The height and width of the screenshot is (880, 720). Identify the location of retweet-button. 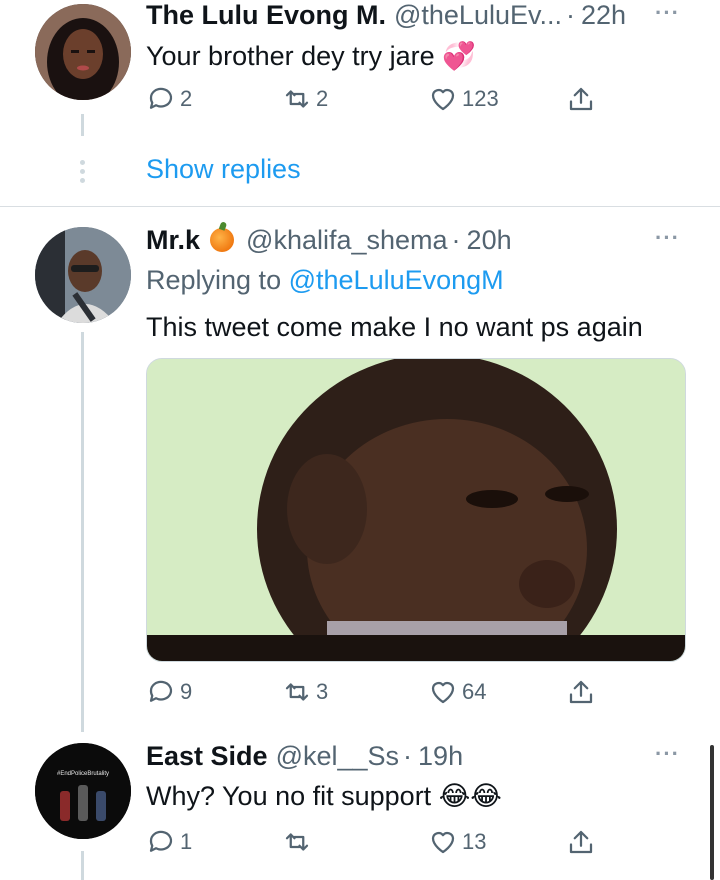
(299, 842).